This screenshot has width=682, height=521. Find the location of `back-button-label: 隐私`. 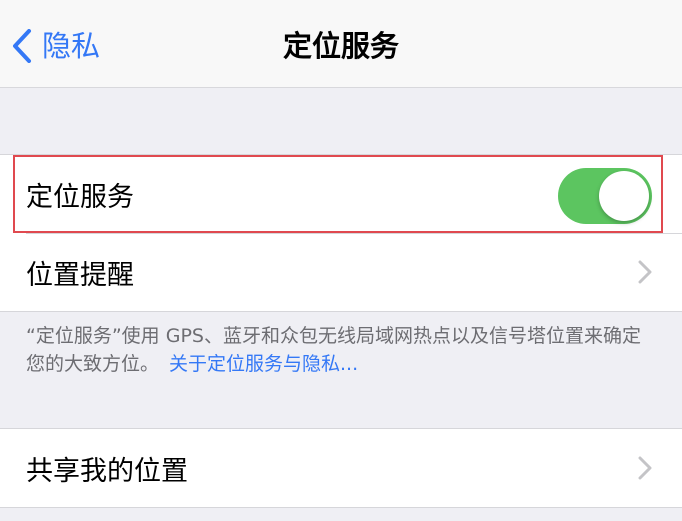

back-button-label: 隐私 is located at coordinates (71, 46).